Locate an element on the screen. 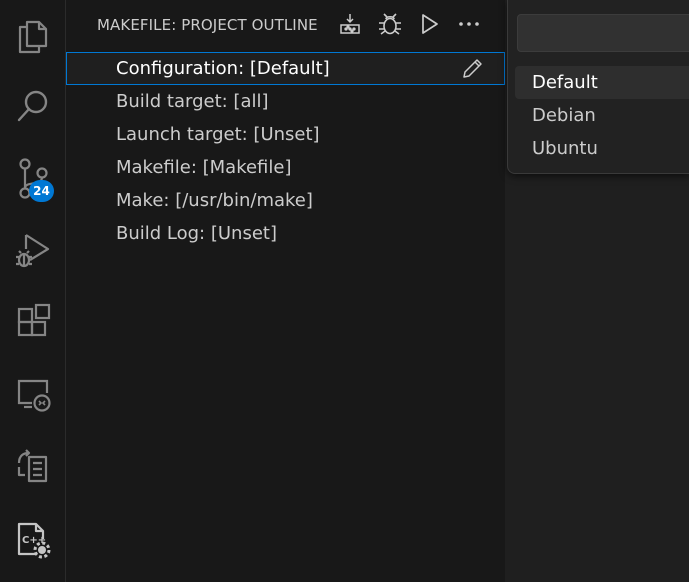  search-icon is located at coordinates (32, 106).